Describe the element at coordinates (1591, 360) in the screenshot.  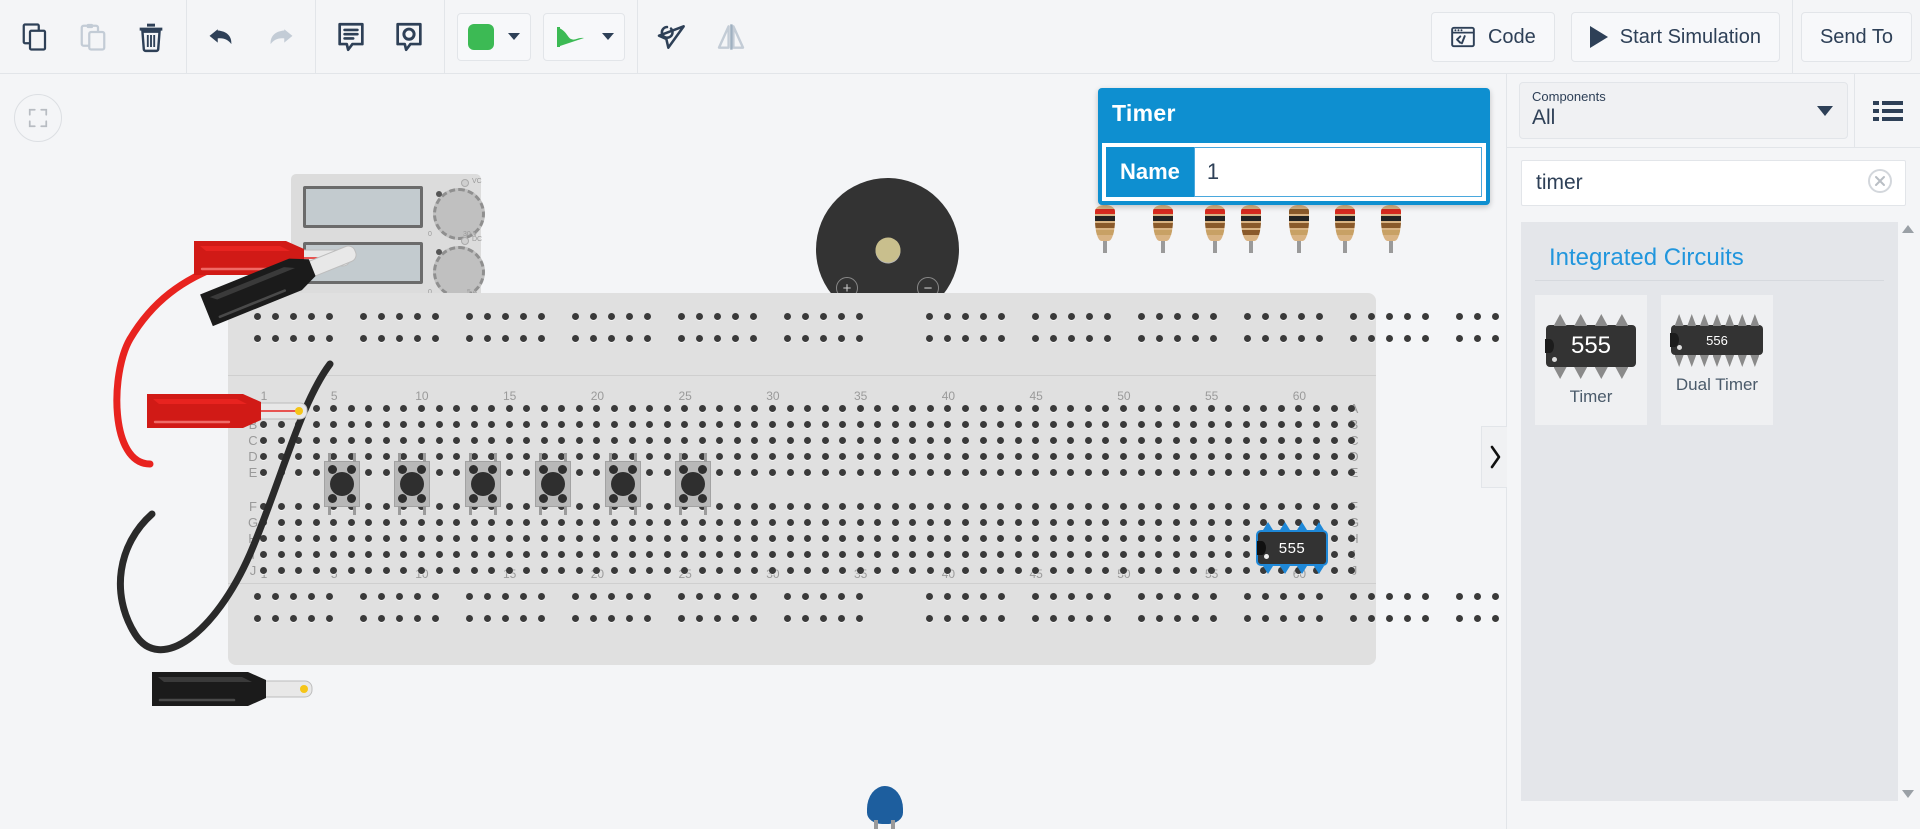
I see `component-card: 555 Timer` at that location.